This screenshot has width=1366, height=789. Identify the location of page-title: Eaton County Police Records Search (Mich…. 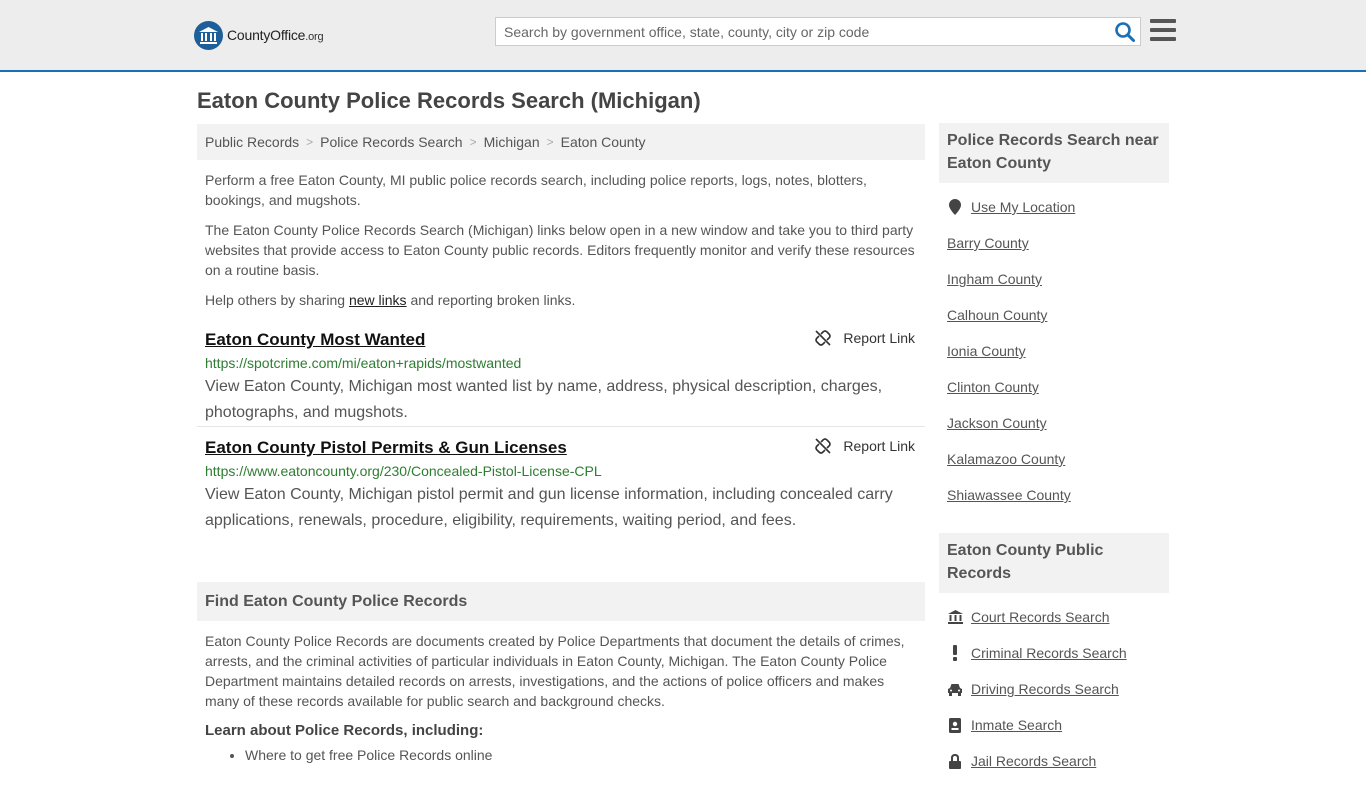
(449, 100).